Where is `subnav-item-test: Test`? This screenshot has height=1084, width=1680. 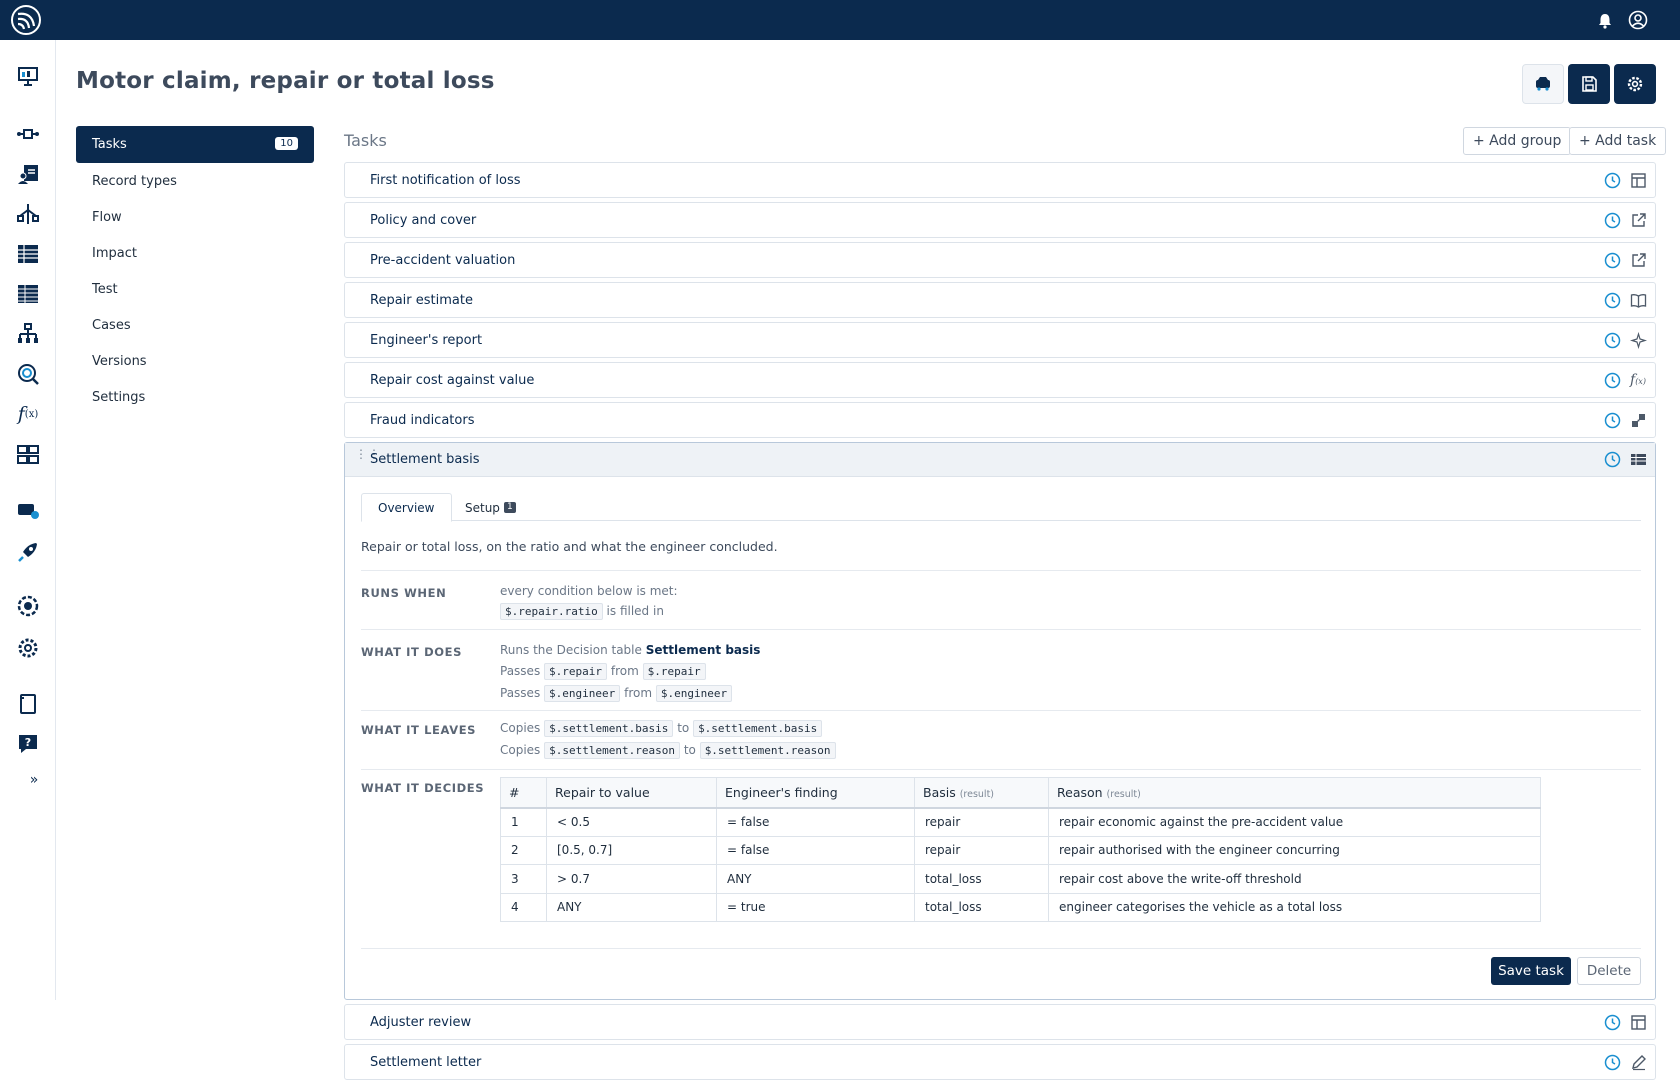 subnav-item-test: Test is located at coordinates (195, 289).